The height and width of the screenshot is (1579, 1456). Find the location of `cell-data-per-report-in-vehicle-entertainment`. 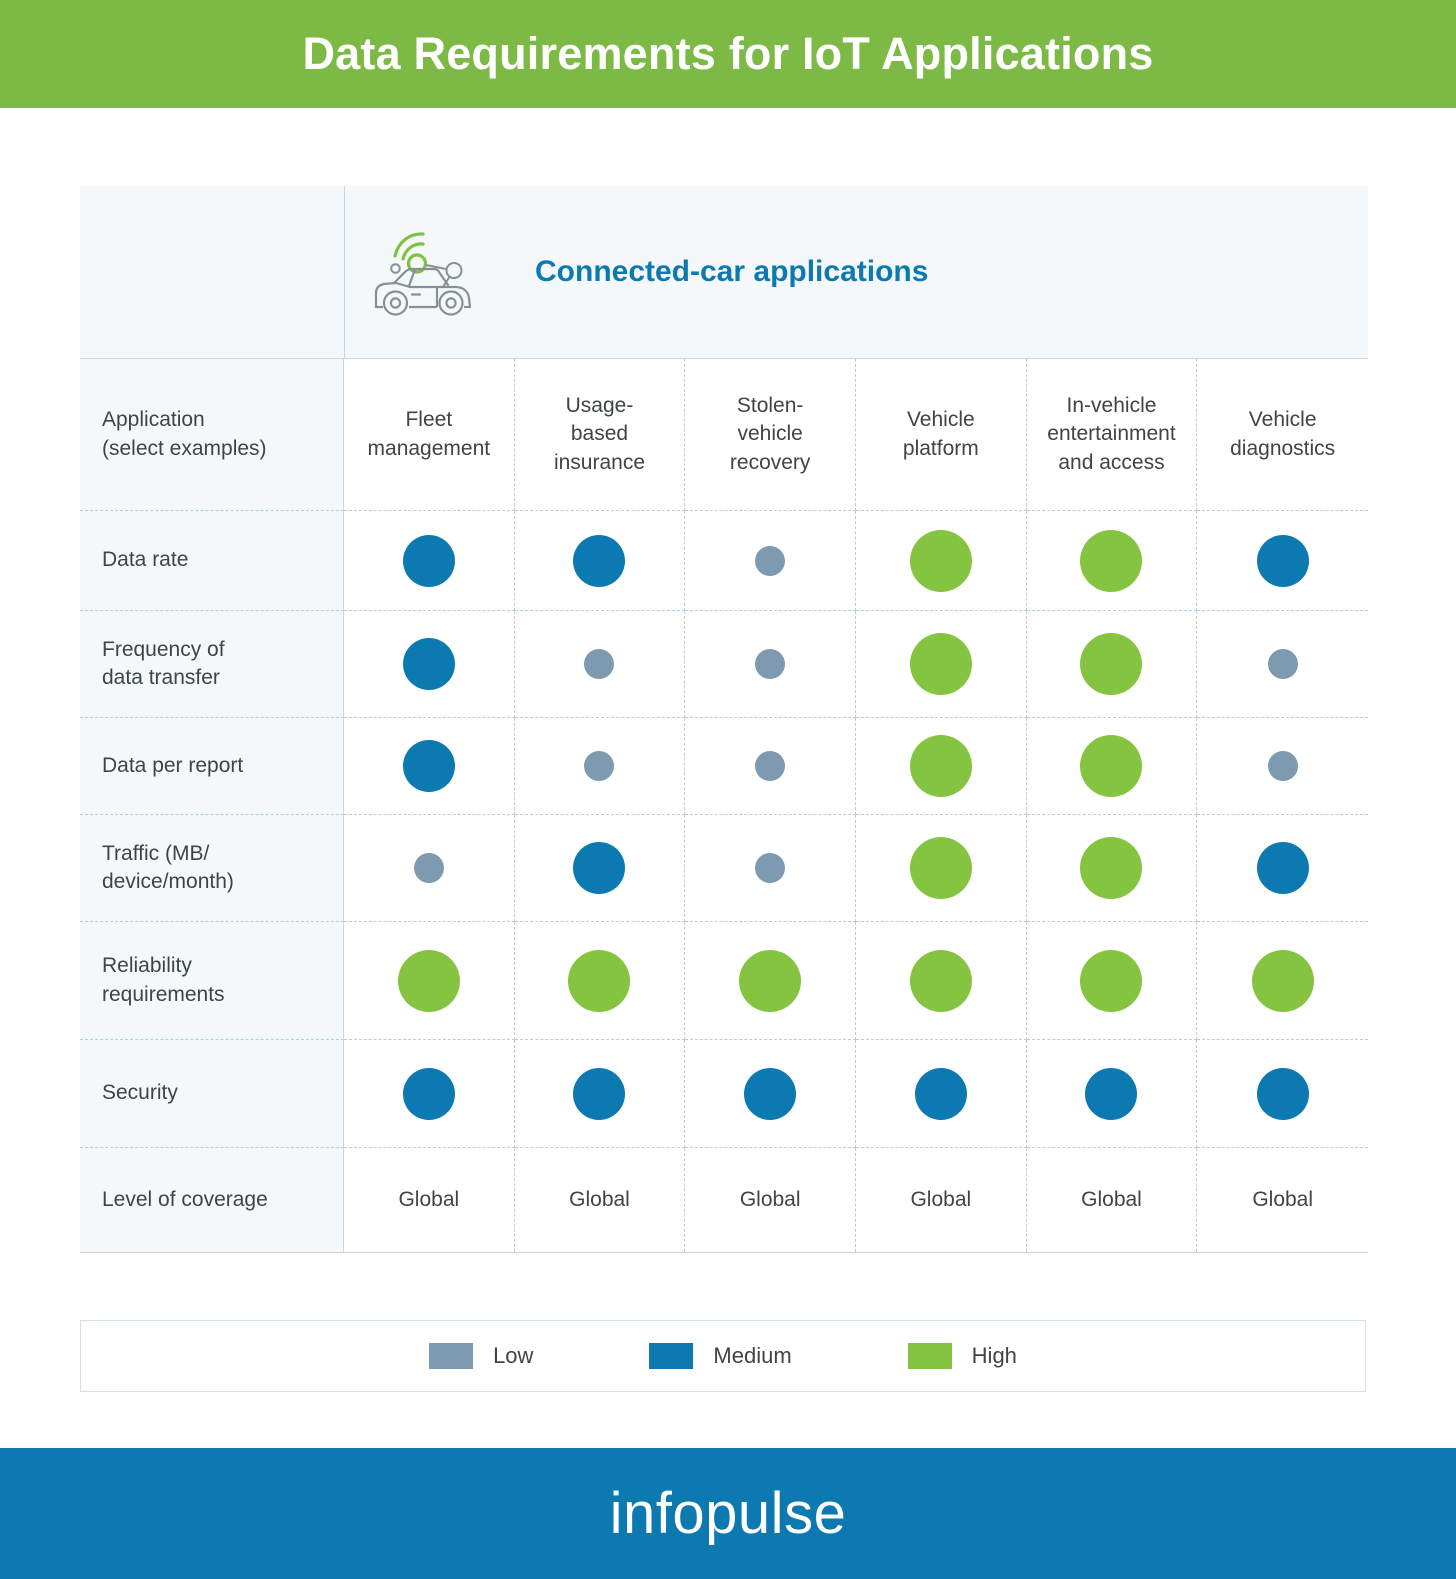

cell-data-per-report-in-vehicle-entertainment is located at coordinates (1112, 766).